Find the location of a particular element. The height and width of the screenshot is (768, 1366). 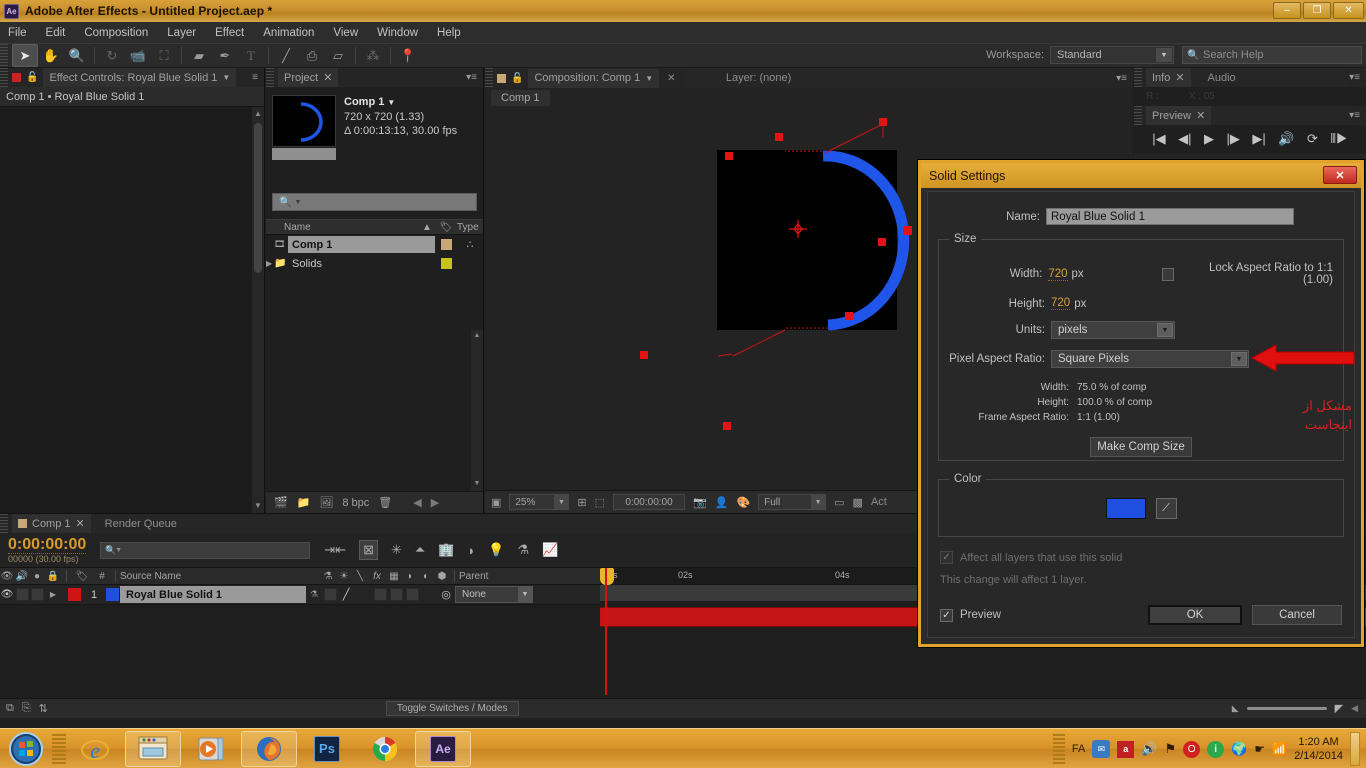

active-camera-label: Act is located at coordinates (879, 502).